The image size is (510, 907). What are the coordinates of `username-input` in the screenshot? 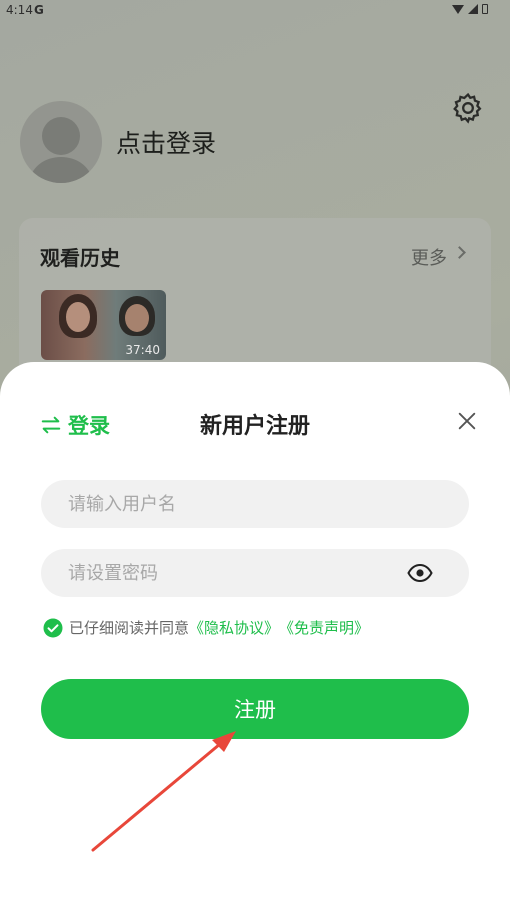 It's located at (255, 504).